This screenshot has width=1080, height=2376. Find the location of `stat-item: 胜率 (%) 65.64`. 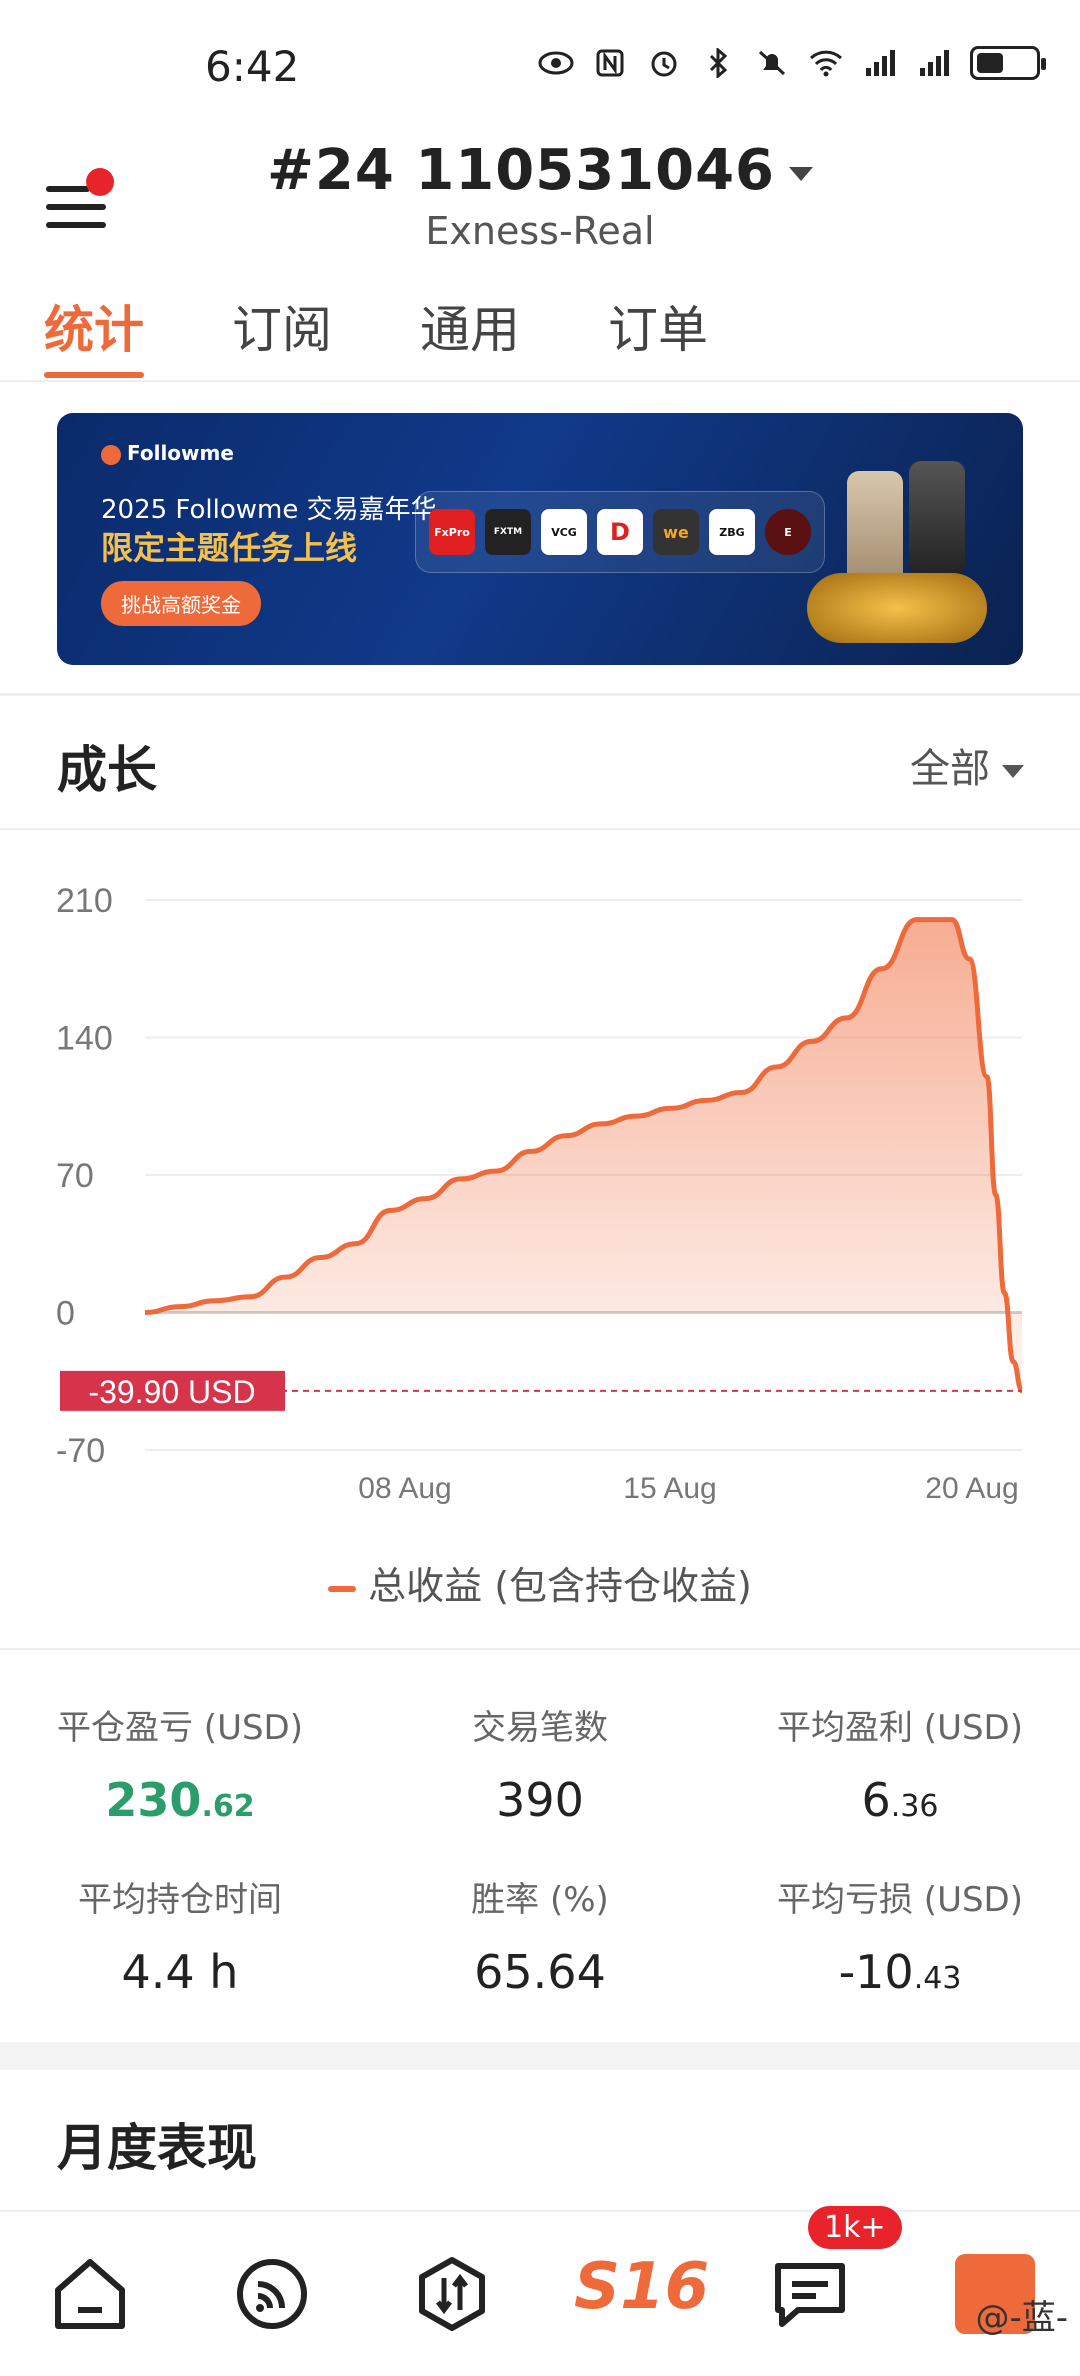

stat-item: 胜率 (%) 65.64 is located at coordinates (540, 1935).